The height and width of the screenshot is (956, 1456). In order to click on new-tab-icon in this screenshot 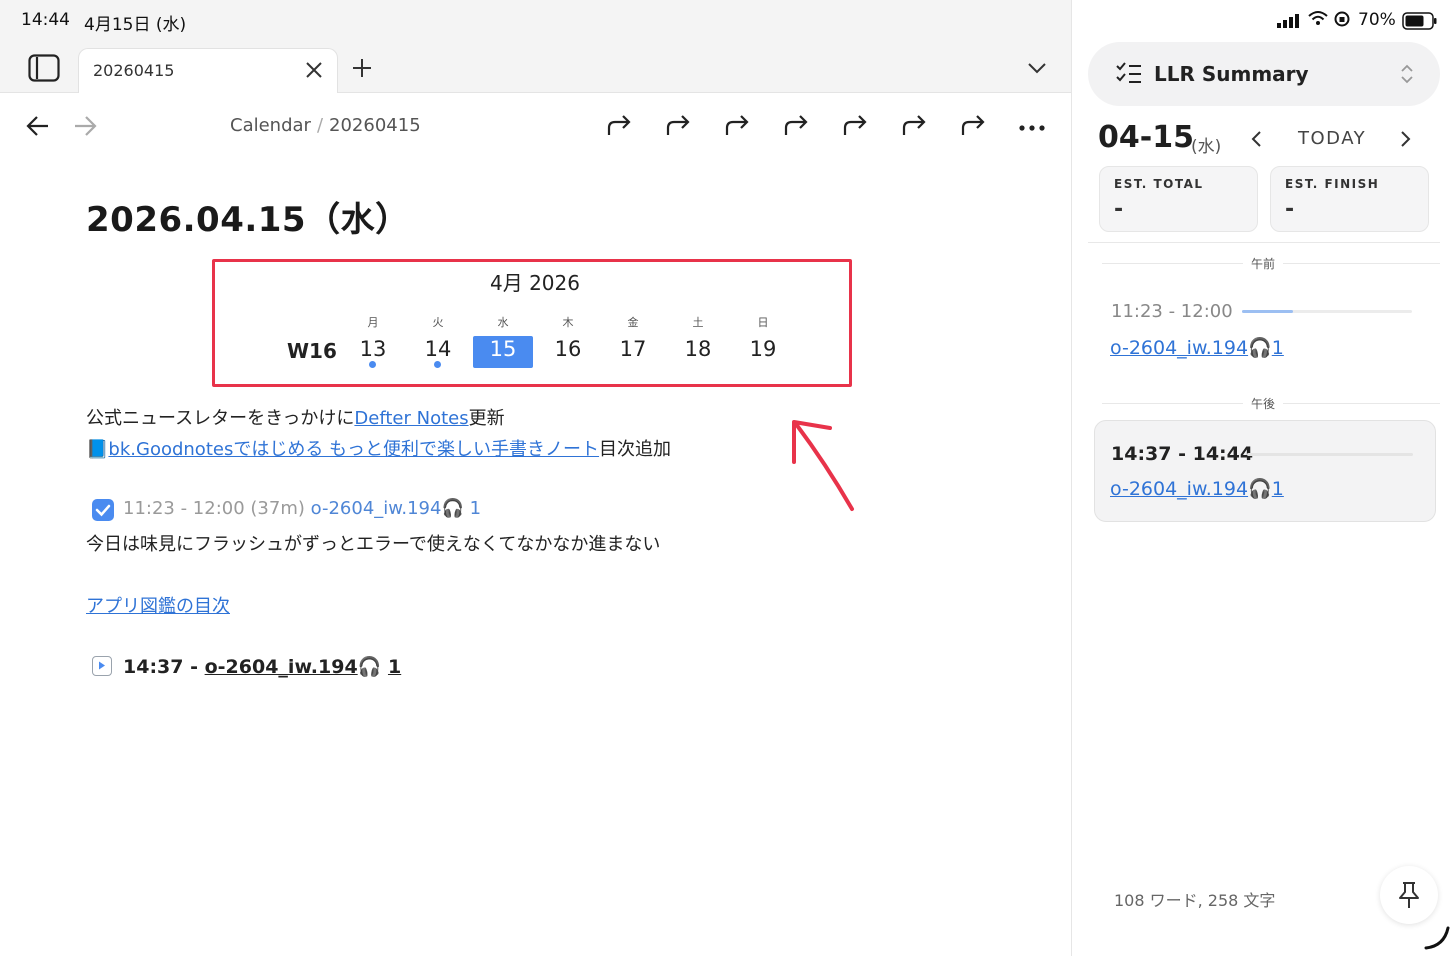, I will do `click(362, 70)`.